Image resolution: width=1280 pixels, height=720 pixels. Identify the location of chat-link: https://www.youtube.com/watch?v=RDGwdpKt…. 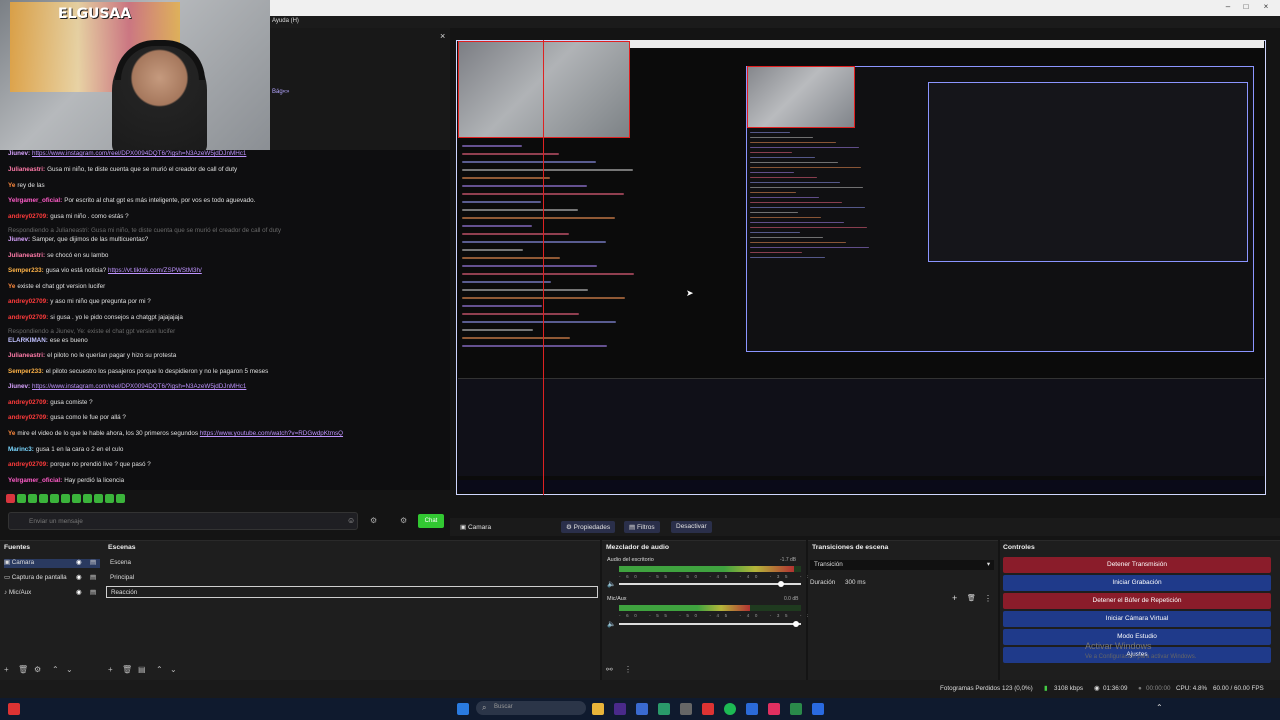
(271, 433).